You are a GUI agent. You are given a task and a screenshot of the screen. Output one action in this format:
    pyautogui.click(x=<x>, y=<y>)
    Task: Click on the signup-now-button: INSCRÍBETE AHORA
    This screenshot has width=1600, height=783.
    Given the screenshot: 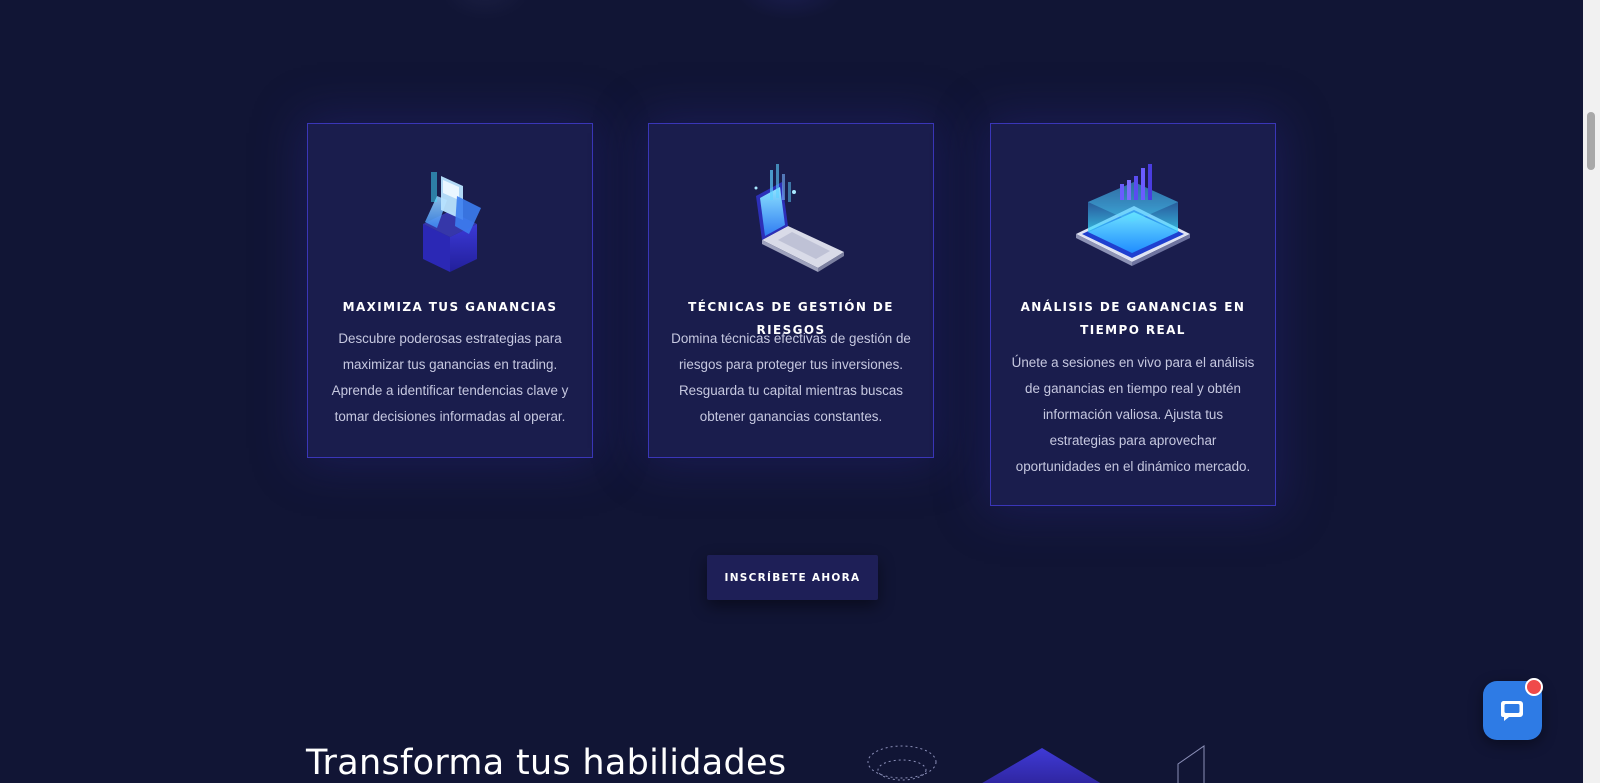 What is the action you would take?
    pyautogui.click(x=792, y=577)
    